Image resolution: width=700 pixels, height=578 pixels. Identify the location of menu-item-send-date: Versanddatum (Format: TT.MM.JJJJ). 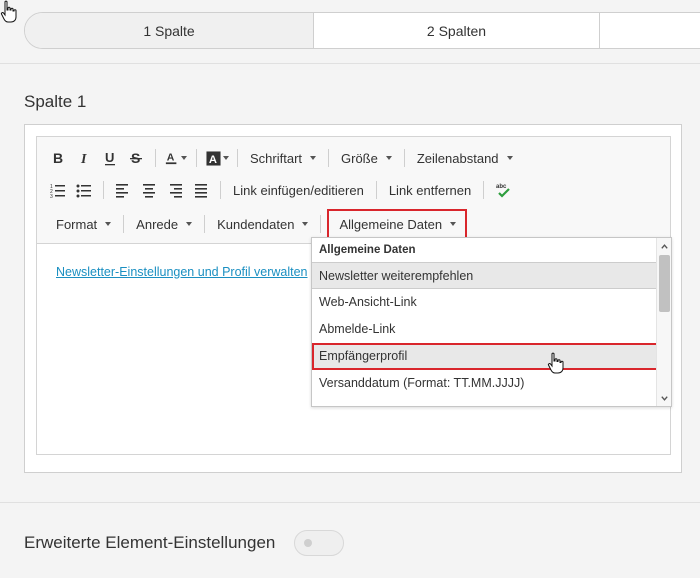
(485, 383).